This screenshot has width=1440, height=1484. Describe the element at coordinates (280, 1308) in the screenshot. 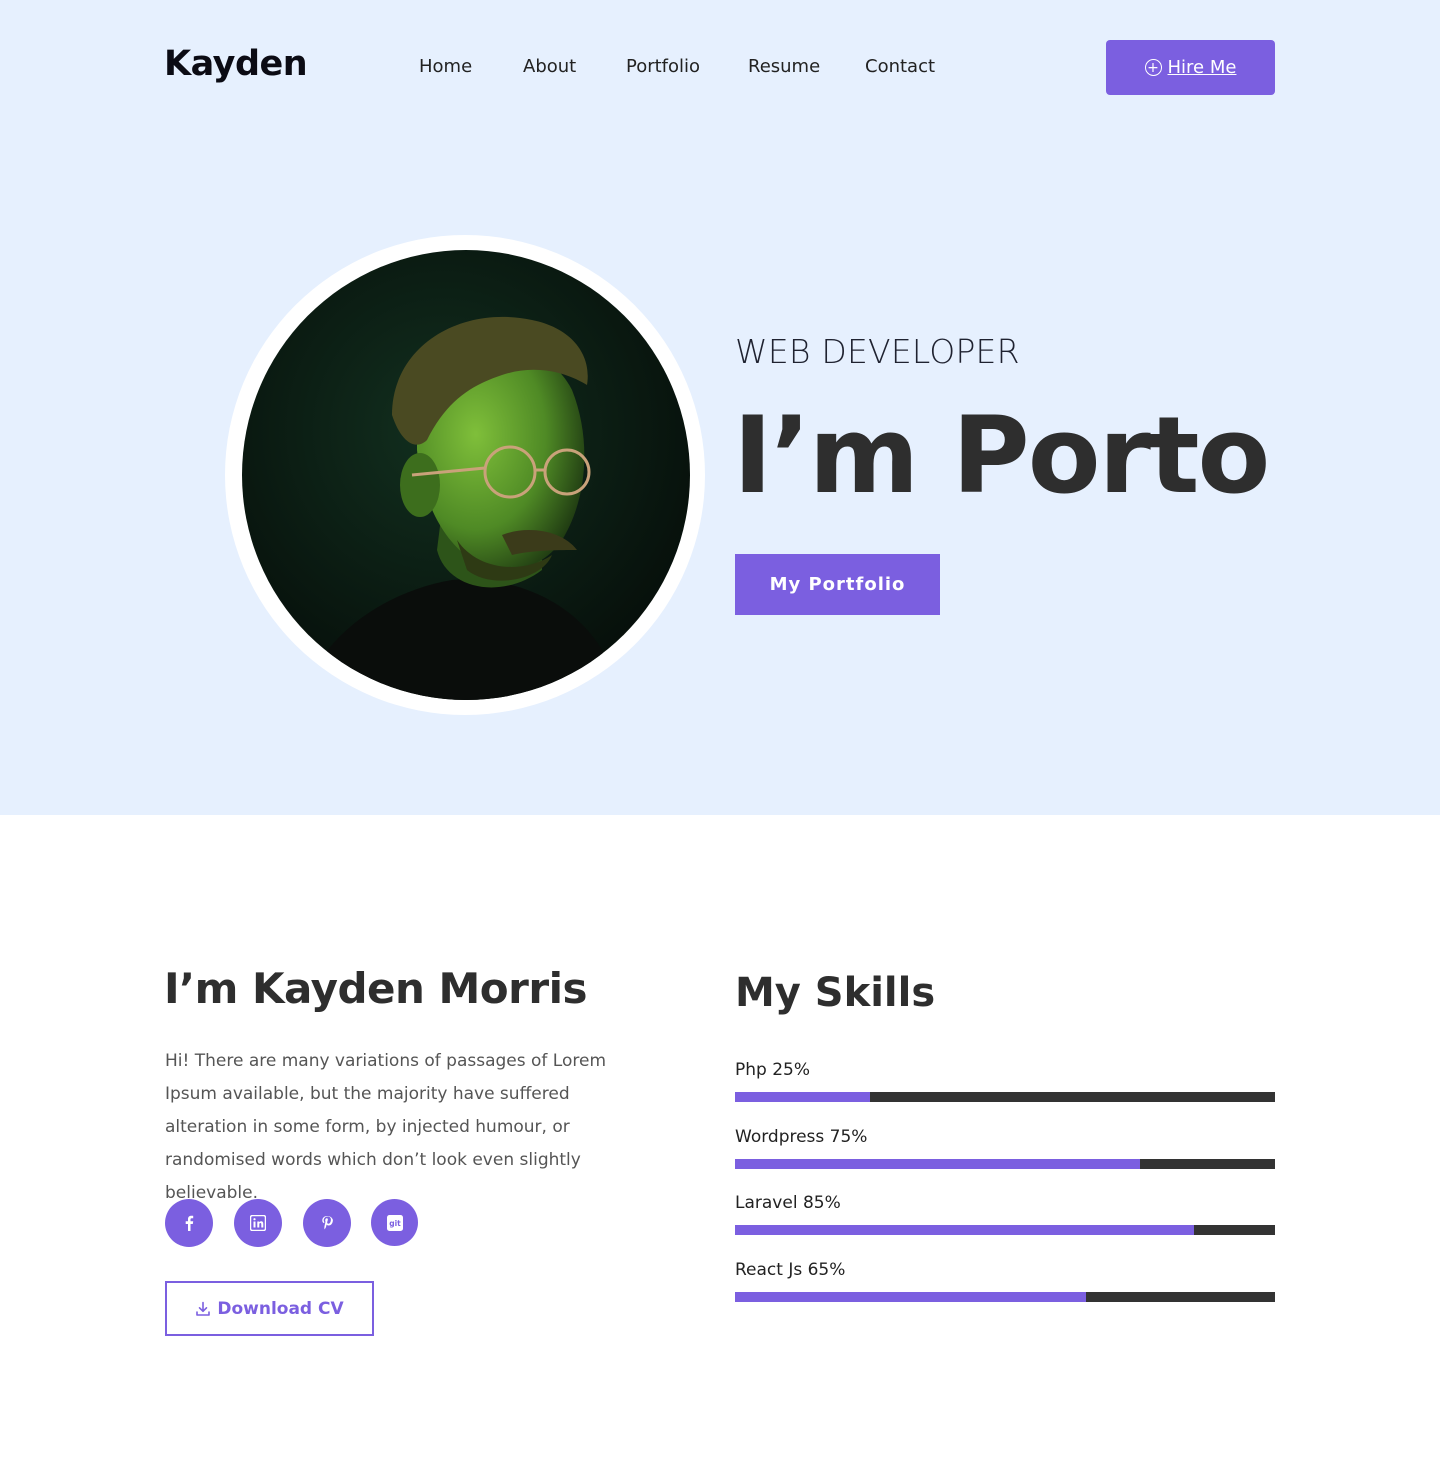

I see `download-cv-label: Download CV` at that location.